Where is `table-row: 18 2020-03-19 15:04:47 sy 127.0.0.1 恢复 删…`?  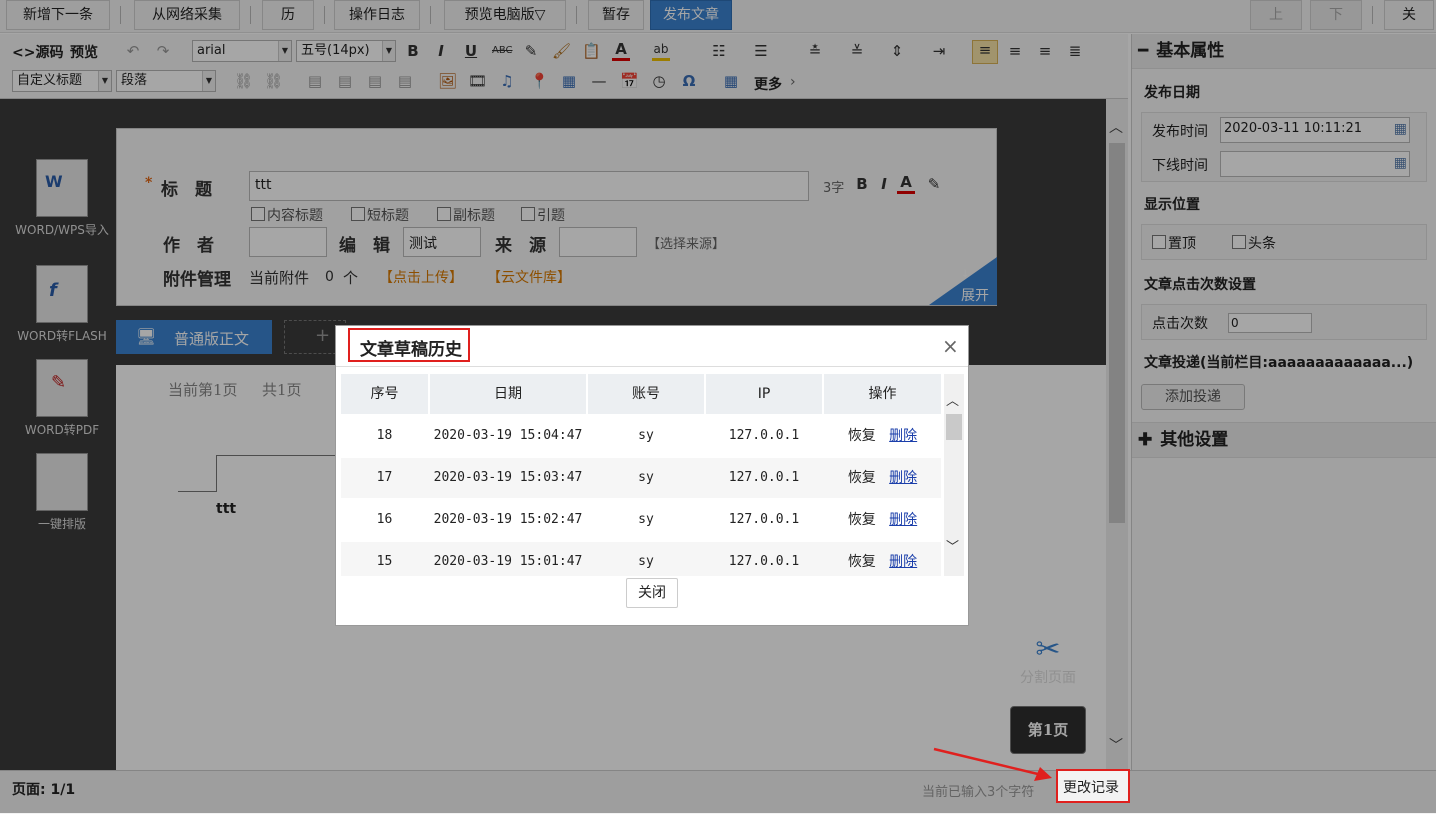 table-row: 18 2020-03-19 15:04:47 sy 127.0.0.1 恢复 删… is located at coordinates (641, 436).